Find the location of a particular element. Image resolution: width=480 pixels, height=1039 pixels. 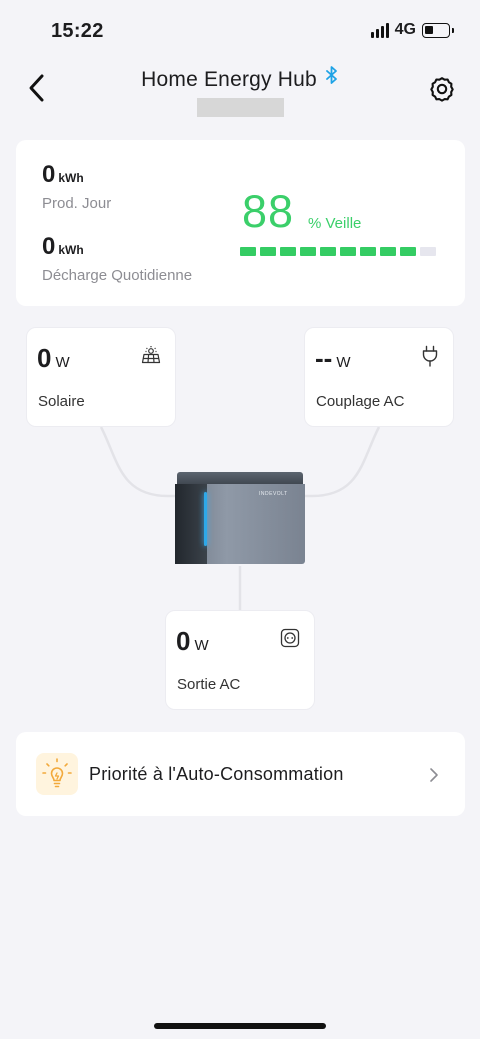

solar-panel-icon is located at coordinates (151, 357).